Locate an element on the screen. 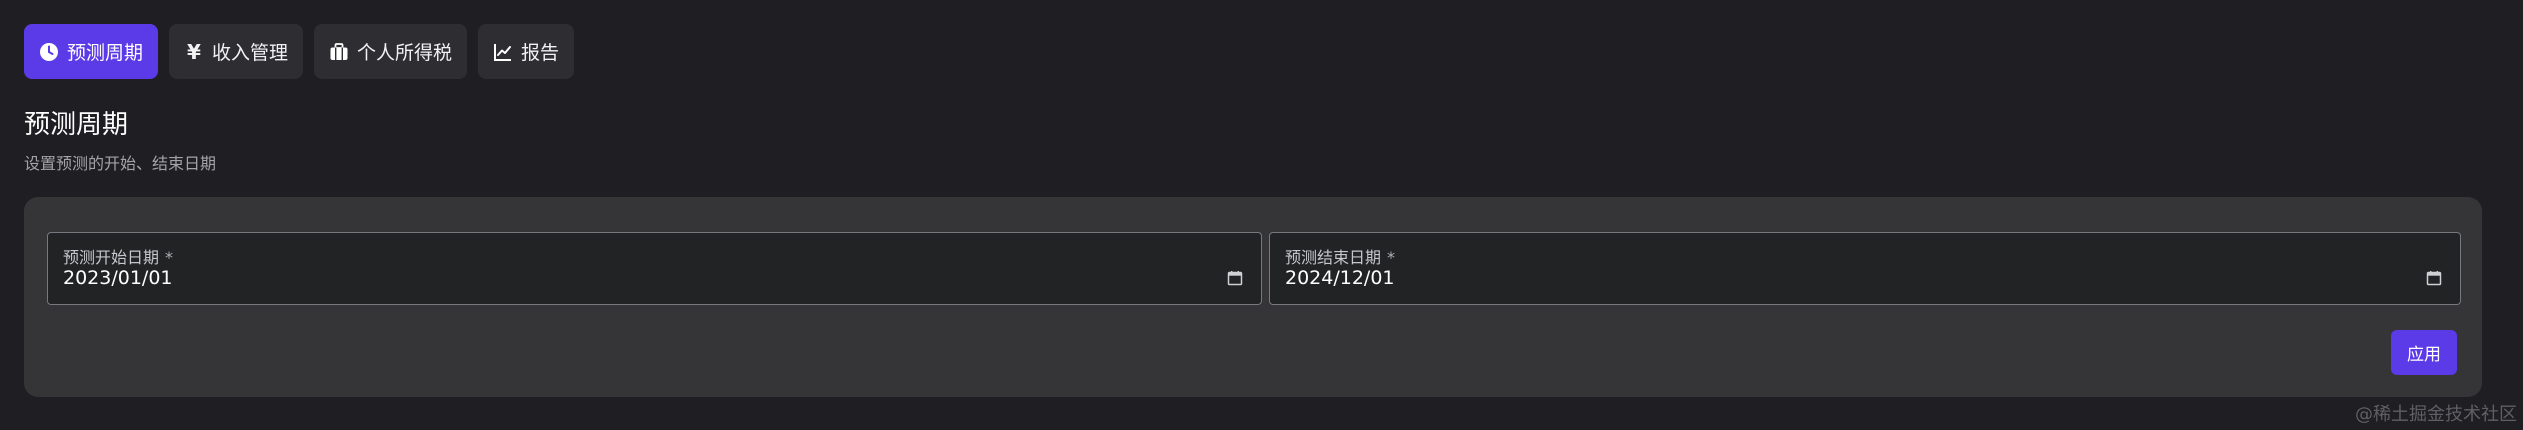 The height and width of the screenshot is (430, 2523). line-chart-icon is located at coordinates (503, 52).